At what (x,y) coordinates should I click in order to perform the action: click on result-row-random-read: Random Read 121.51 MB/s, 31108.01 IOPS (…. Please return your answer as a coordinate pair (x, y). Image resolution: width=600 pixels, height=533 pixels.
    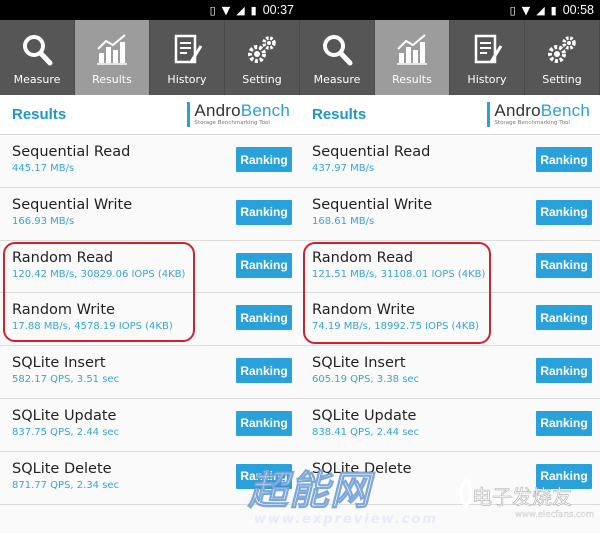
    Looking at the image, I should click on (450, 267).